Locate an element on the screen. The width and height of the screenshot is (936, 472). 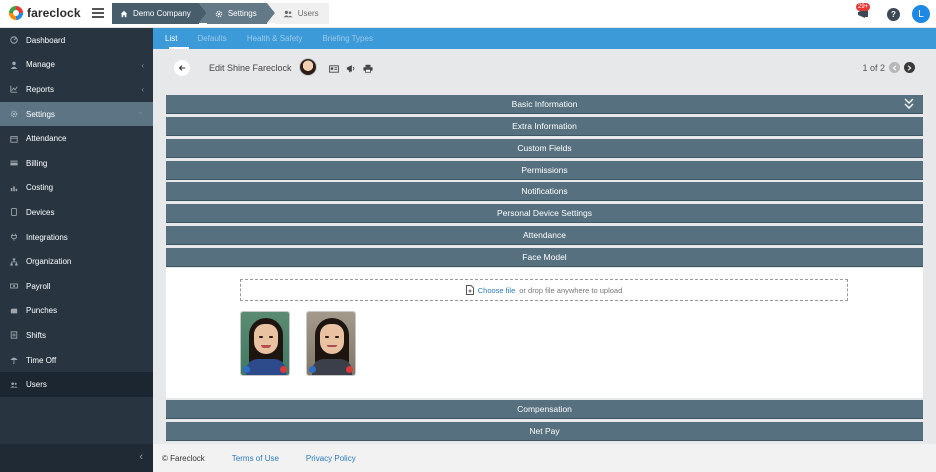
fareclock-logo: fareclock is located at coordinates (45, 13).